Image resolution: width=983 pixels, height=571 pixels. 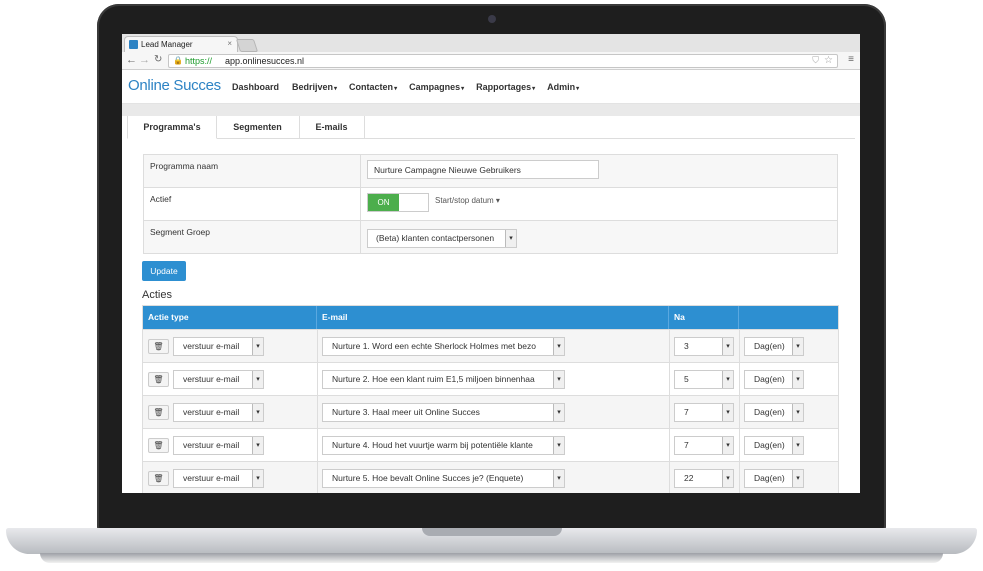 I want to click on na-select: 22 ▾, so click(x=704, y=478).